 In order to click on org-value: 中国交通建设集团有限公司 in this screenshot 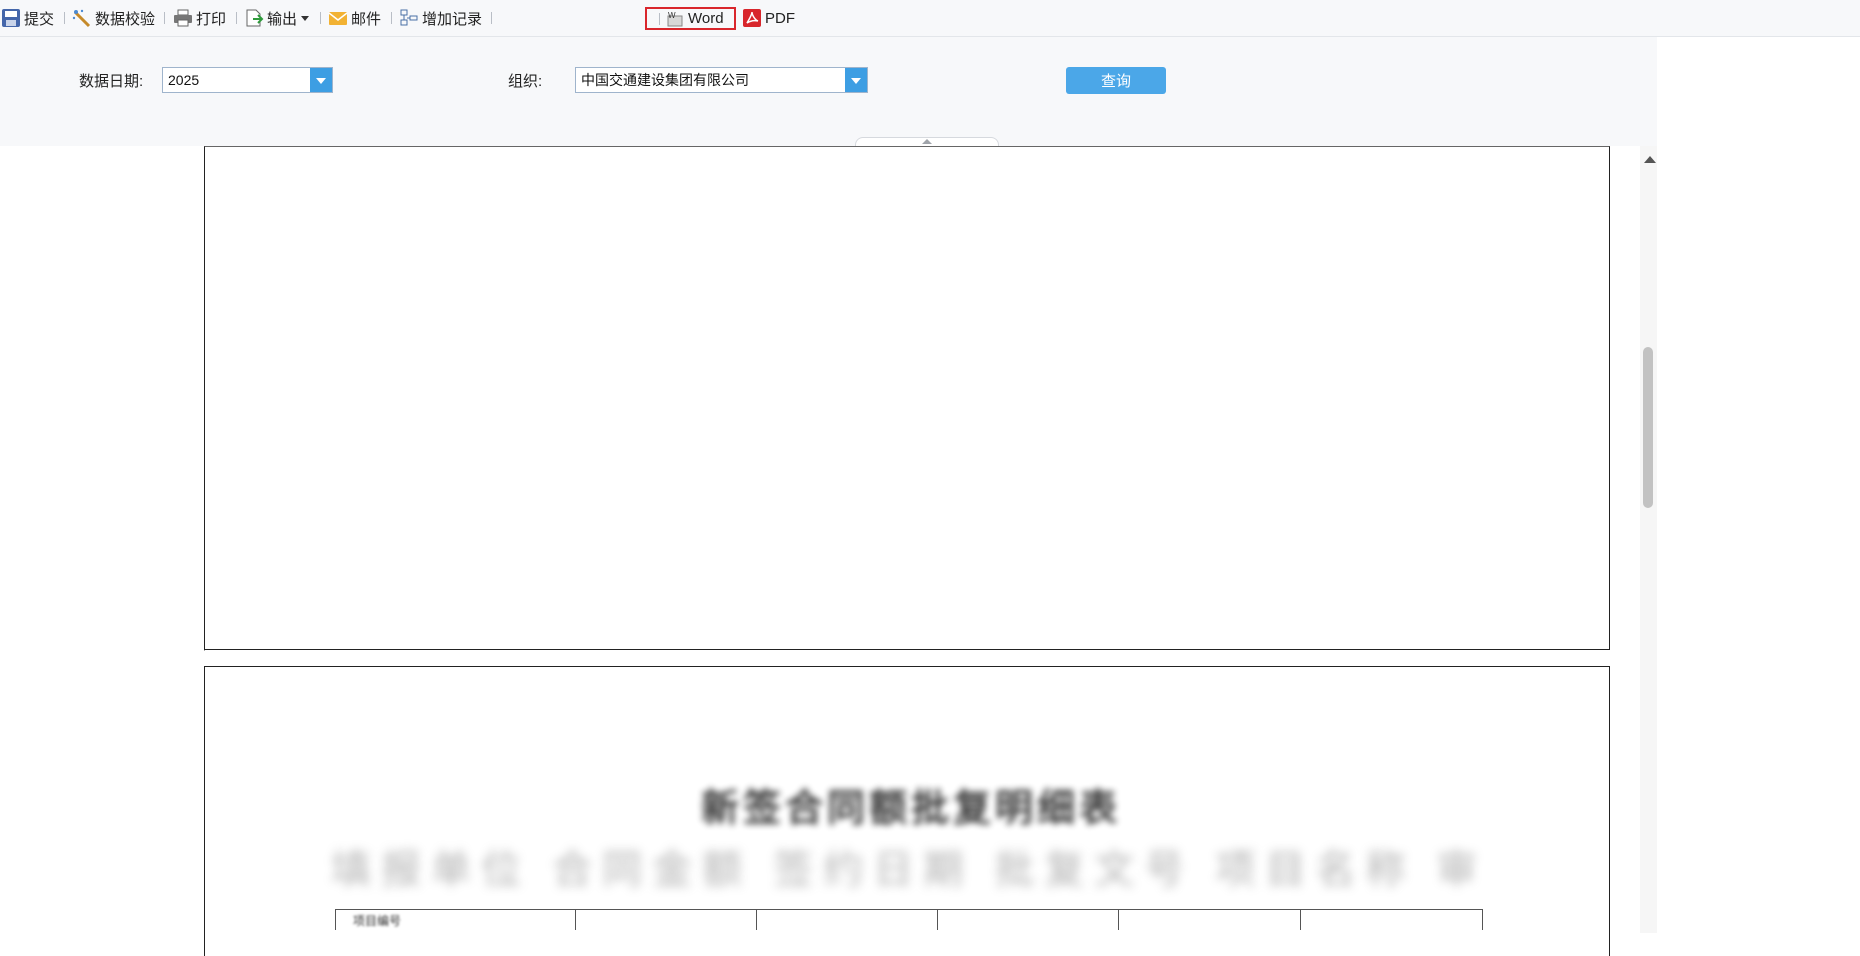, I will do `click(665, 80)`.